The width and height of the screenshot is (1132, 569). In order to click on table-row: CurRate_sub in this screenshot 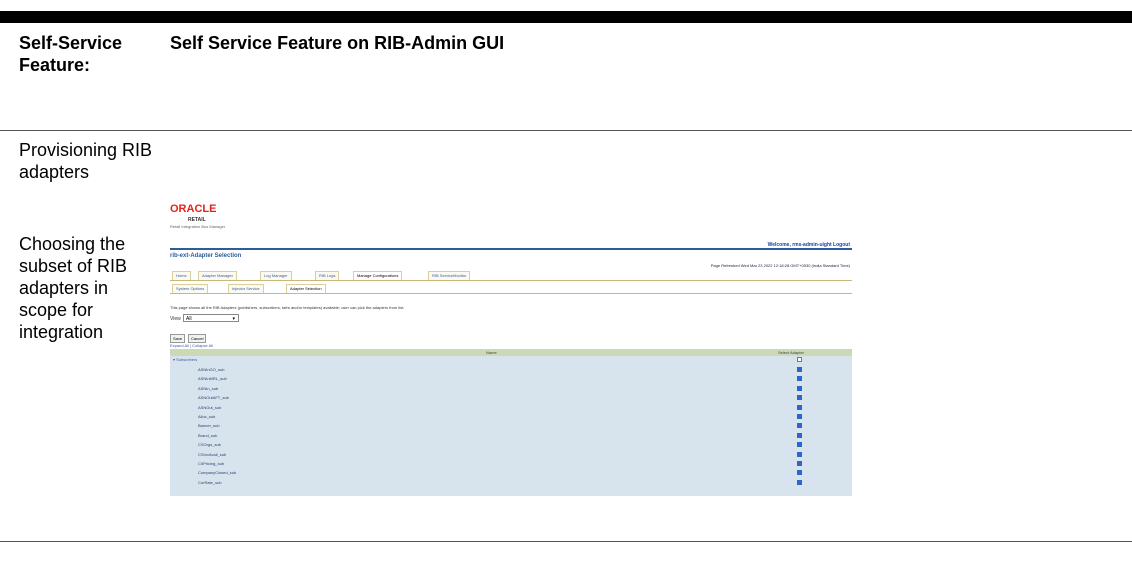, I will do `click(511, 482)`.